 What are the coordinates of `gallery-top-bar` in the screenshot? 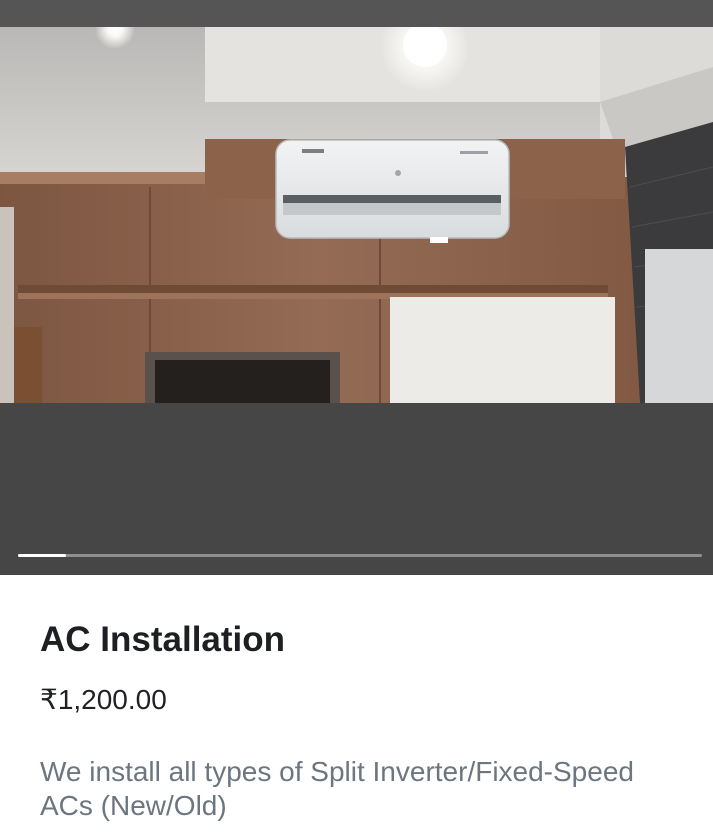 It's located at (356, 13).